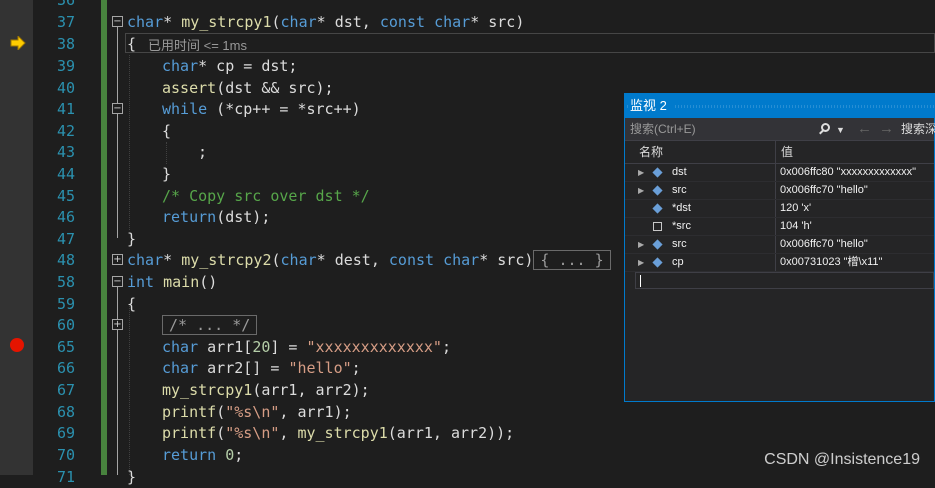 This screenshot has width=935, height=488. What do you see at coordinates (202, 152) in the screenshot?
I see `code-line: ;` at bounding box center [202, 152].